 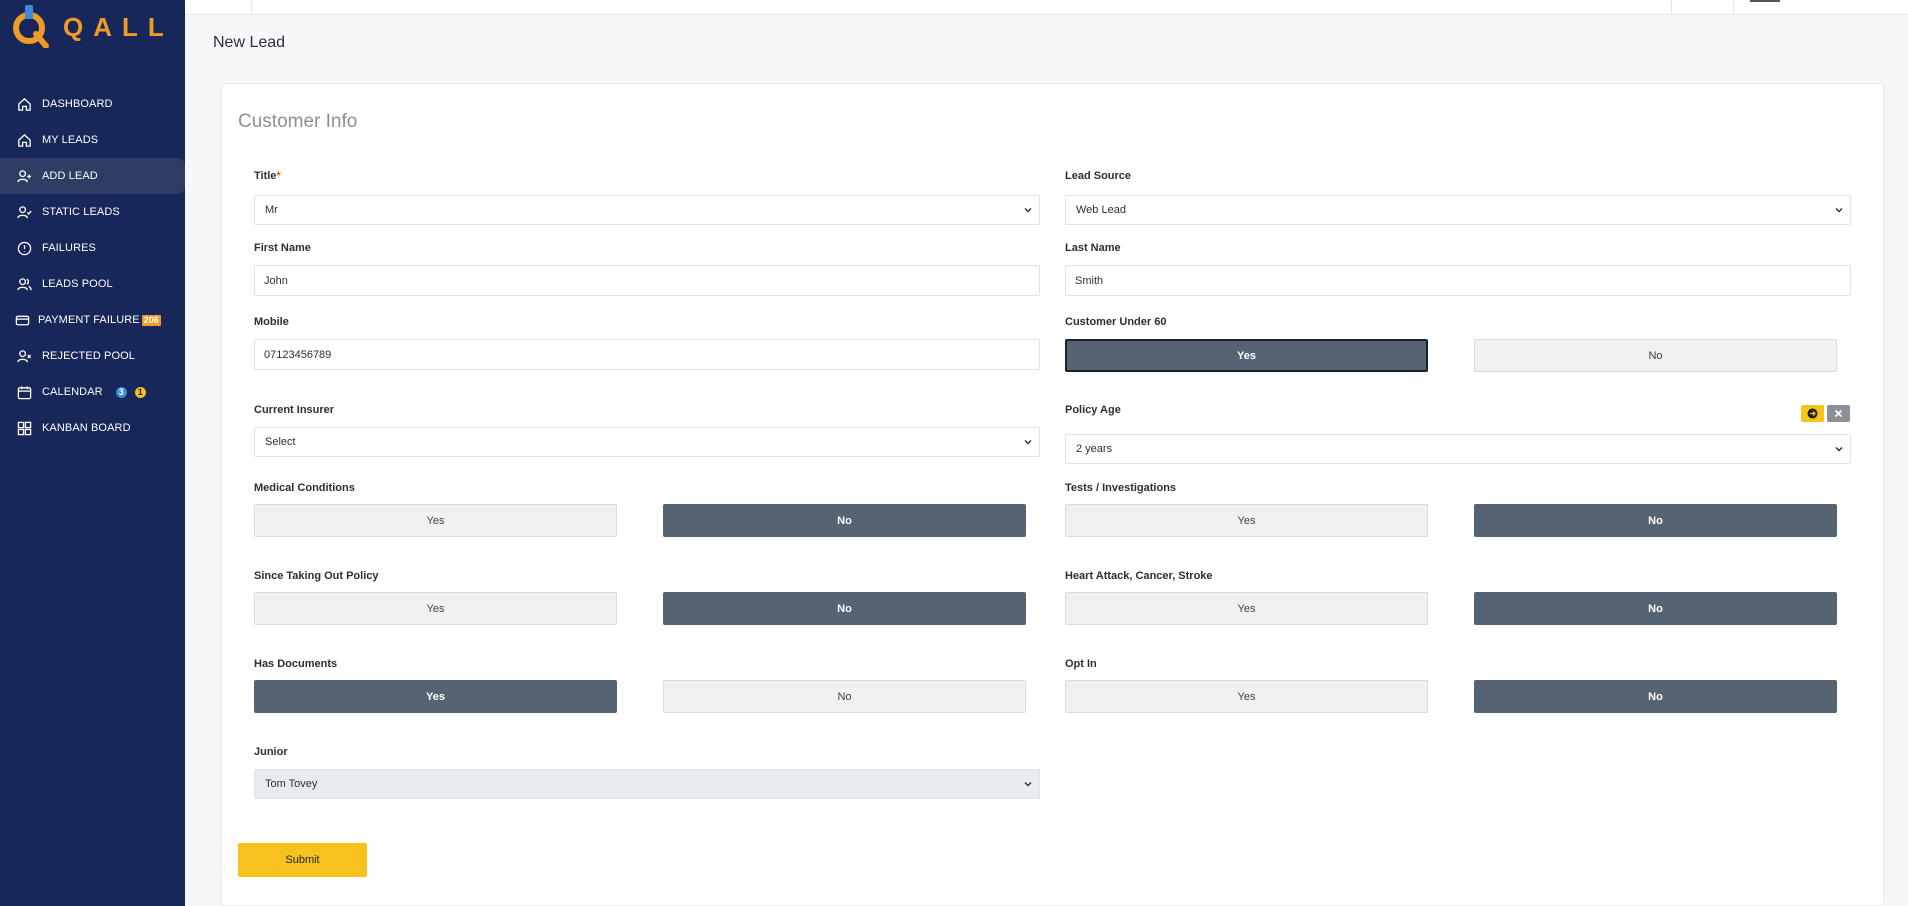 What do you see at coordinates (298, 121) in the screenshot?
I see `section-title: Customer Info` at bounding box center [298, 121].